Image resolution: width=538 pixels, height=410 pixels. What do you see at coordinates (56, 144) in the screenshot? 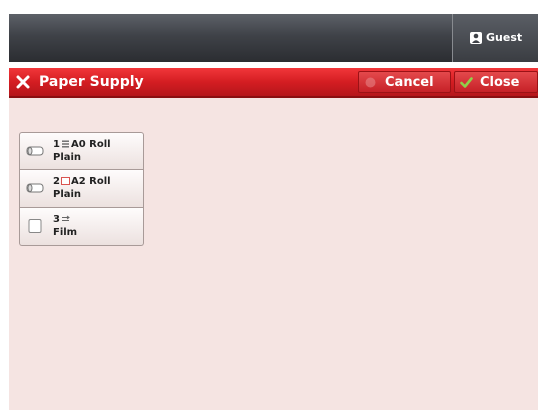
I see `tray-number: 1` at bounding box center [56, 144].